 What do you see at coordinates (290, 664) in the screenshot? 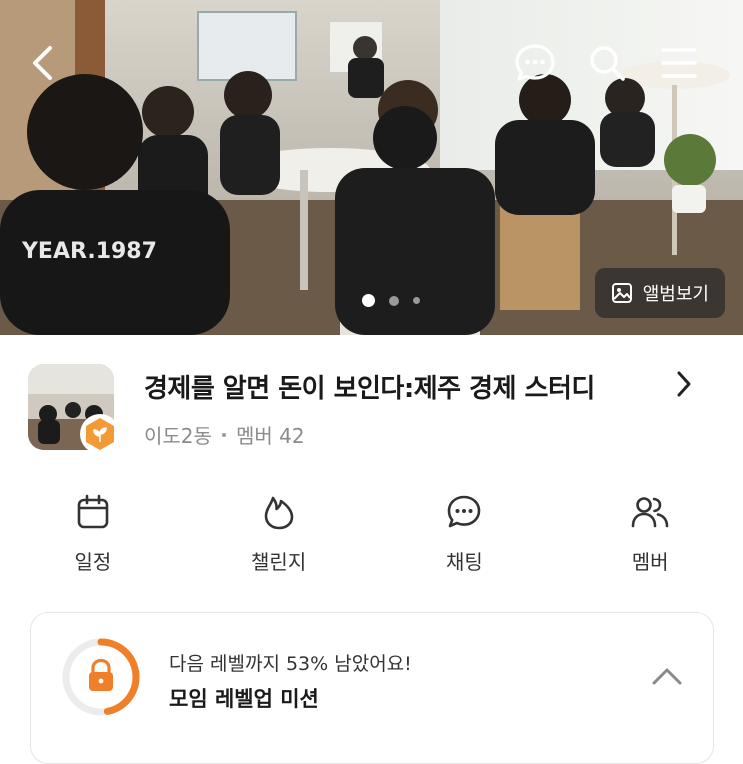
I see `mission-progress-text: 다음 레벨까지 53% 남았어요!` at bounding box center [290, 664].